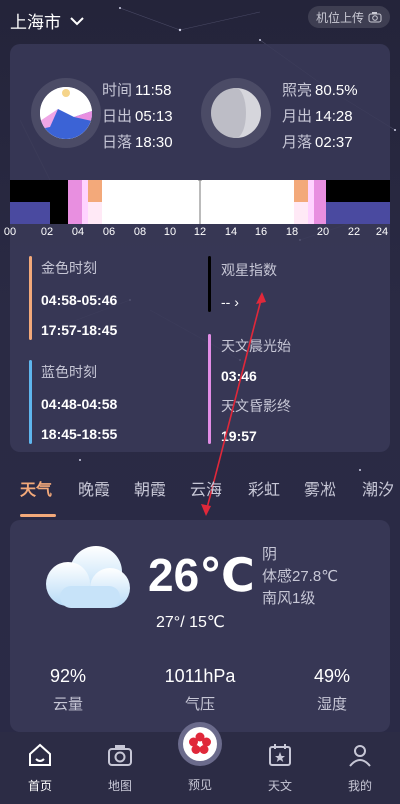 This screenshot has height=804, width=400. What do you see at coordinates (78, 232) in the screenshot?
I see `hour-label: 04` at bounding box center [78, 232].